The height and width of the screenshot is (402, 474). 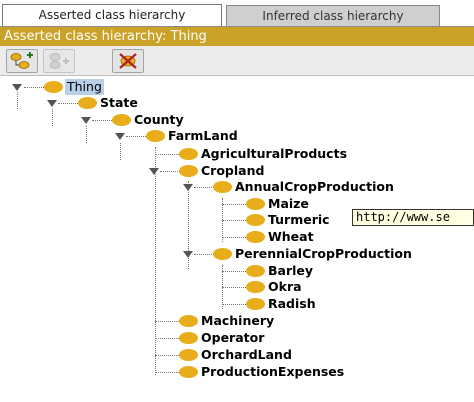 I want to click on class-label: OrchardLand, so click(x=246, y=354).